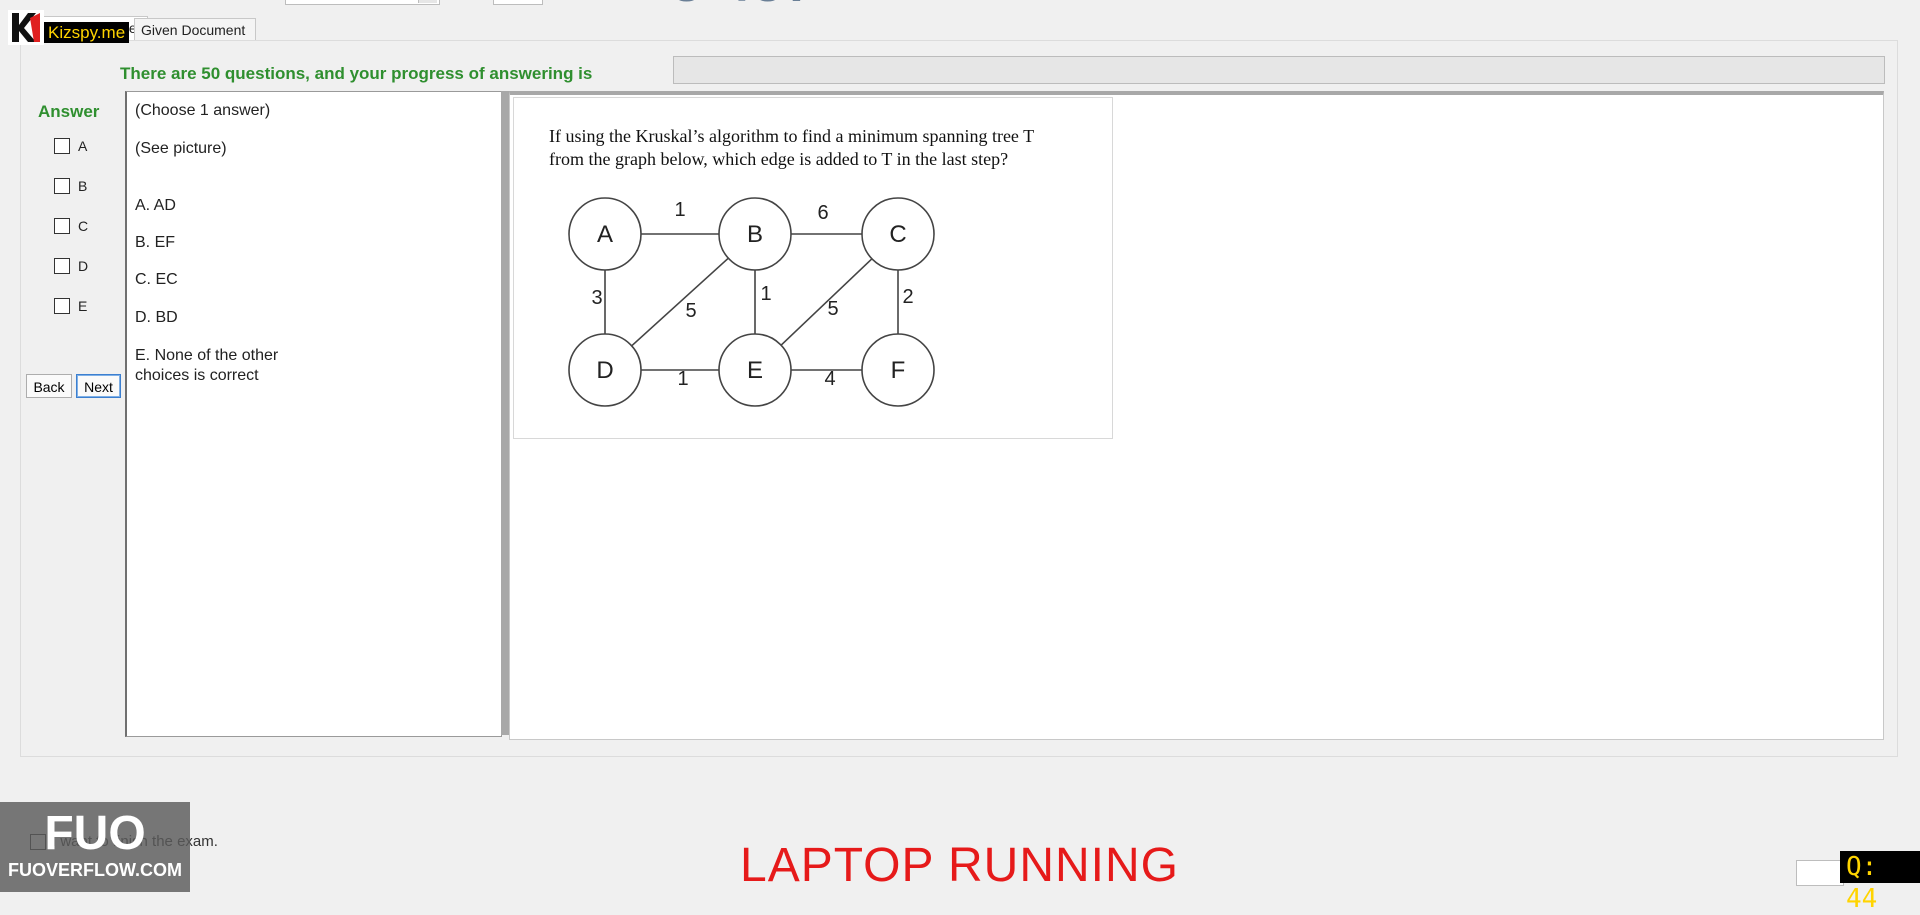 Image resolution: width=1920 pixels, height=915 pixels. I want to click on answer-option-label: D, so click(83, 266).